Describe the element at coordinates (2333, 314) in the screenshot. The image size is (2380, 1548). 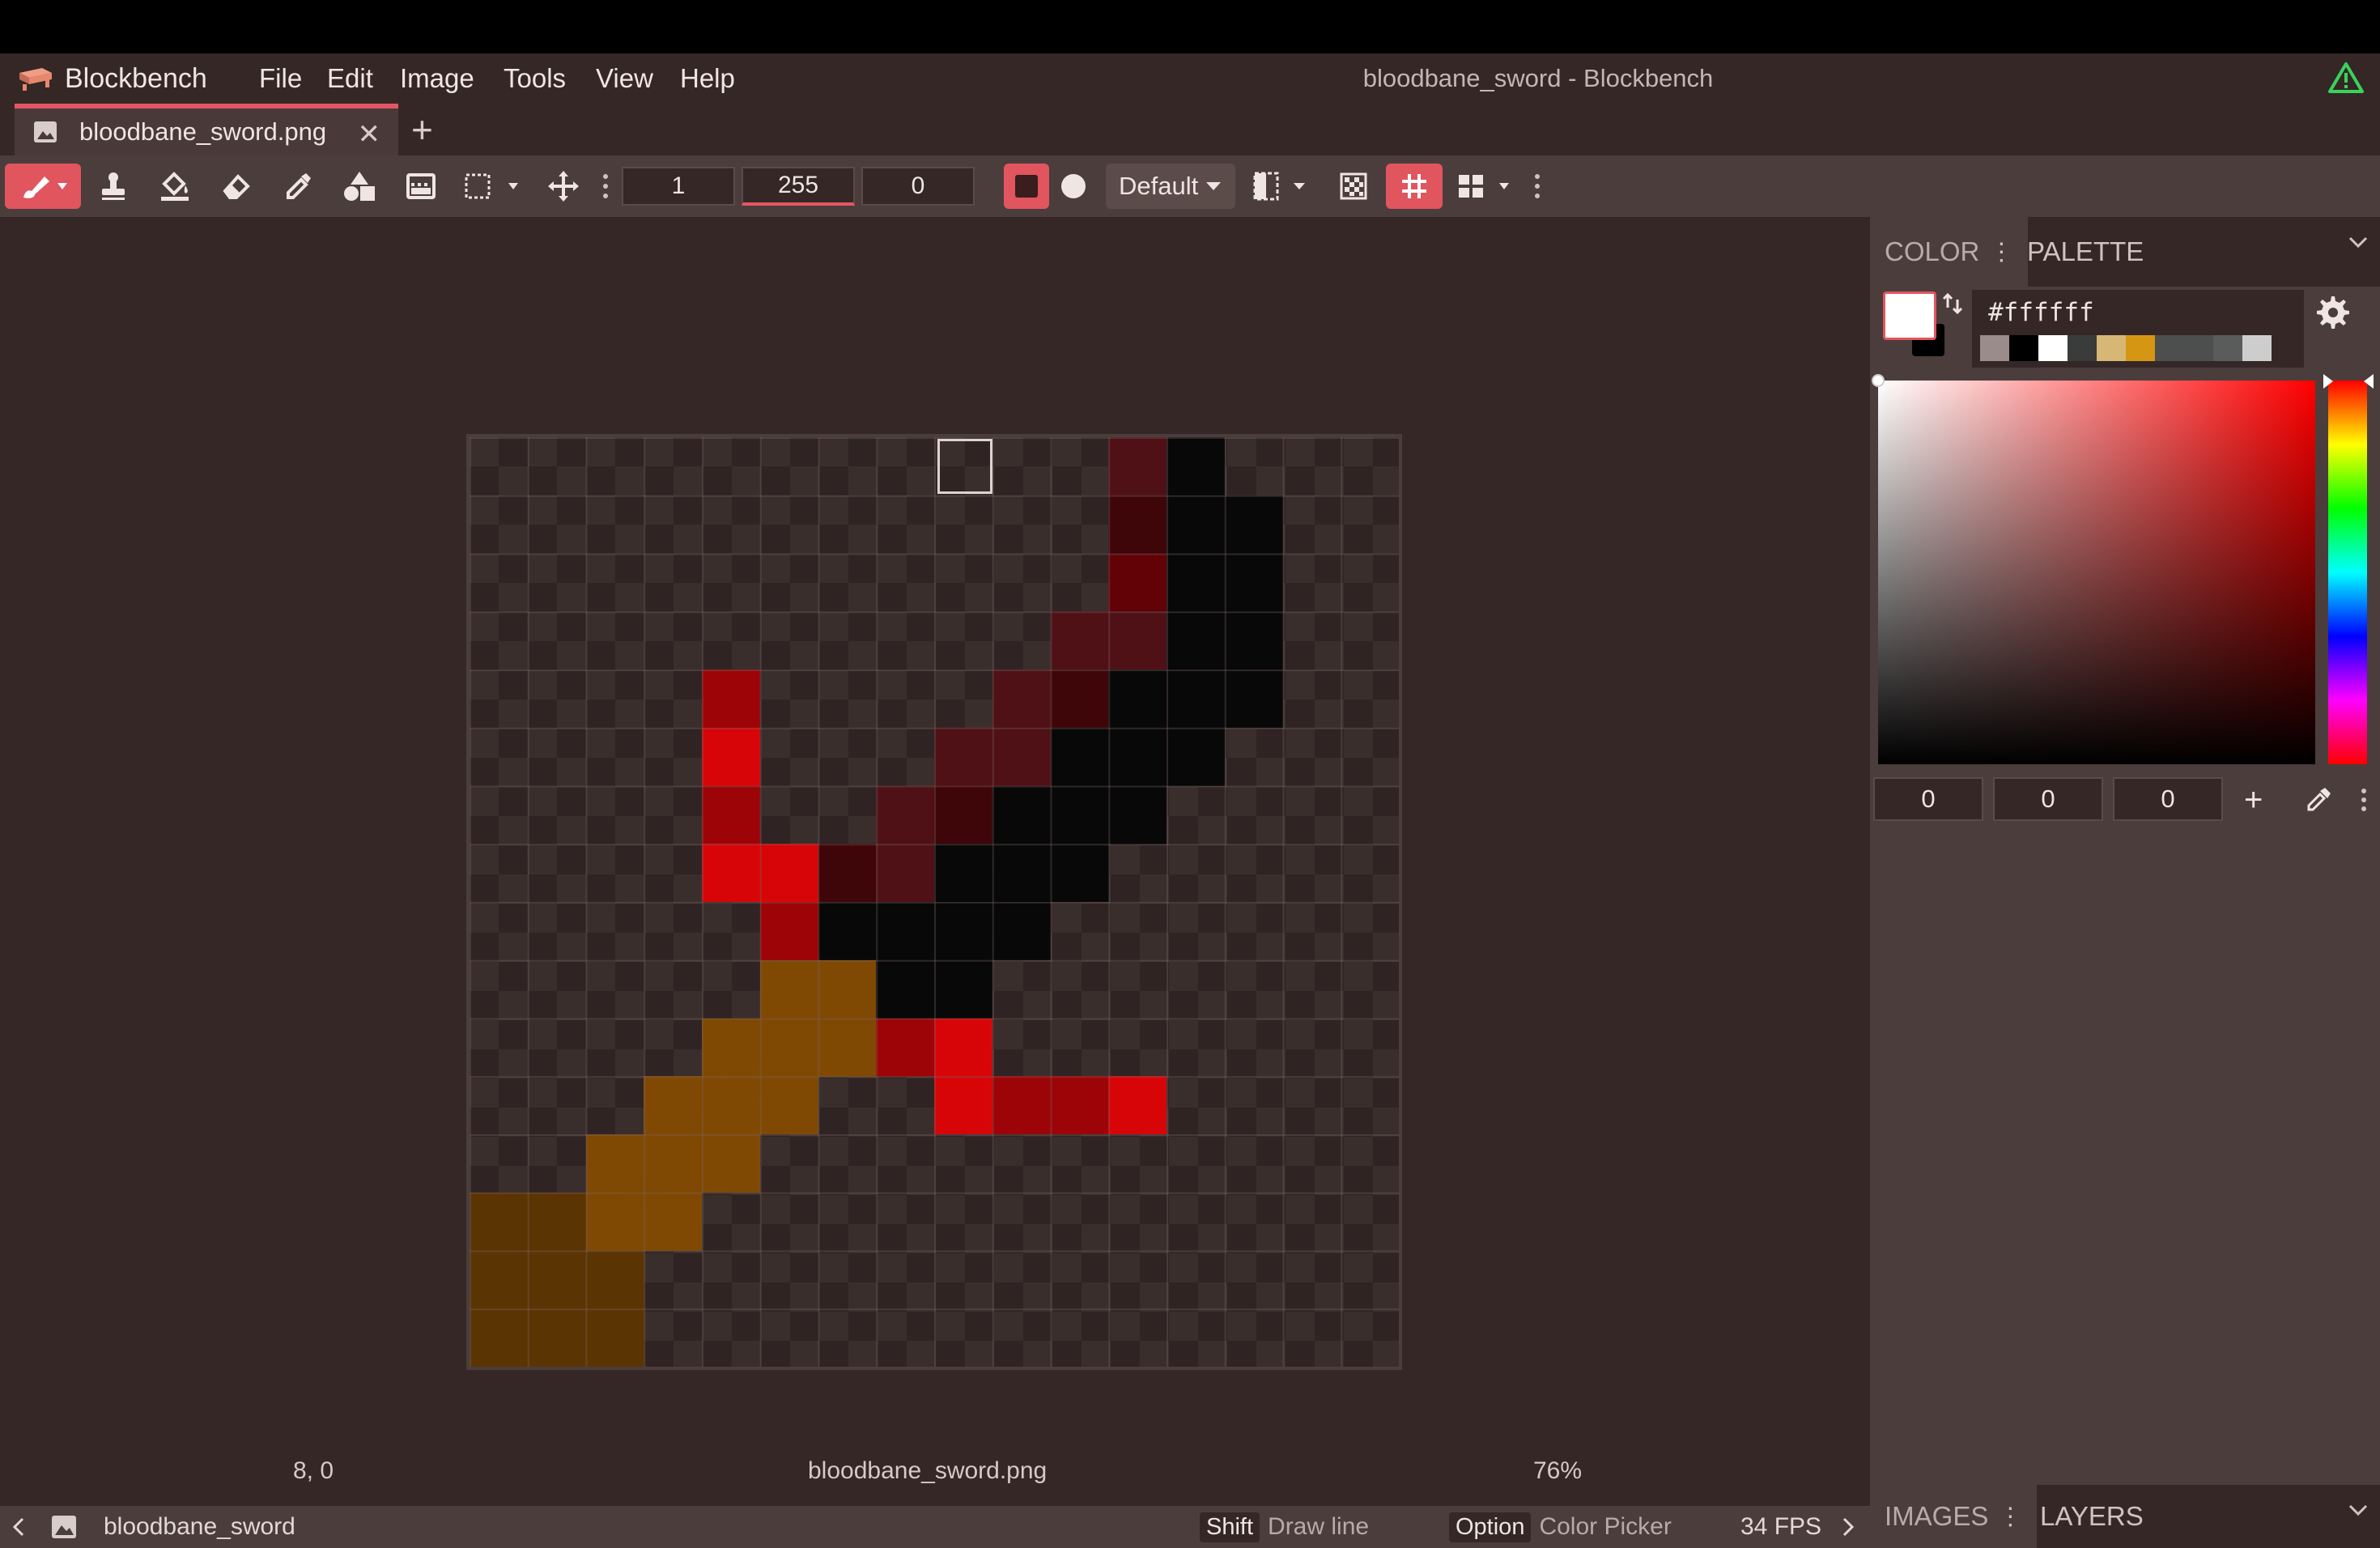
I see `gear-icon` at that location.